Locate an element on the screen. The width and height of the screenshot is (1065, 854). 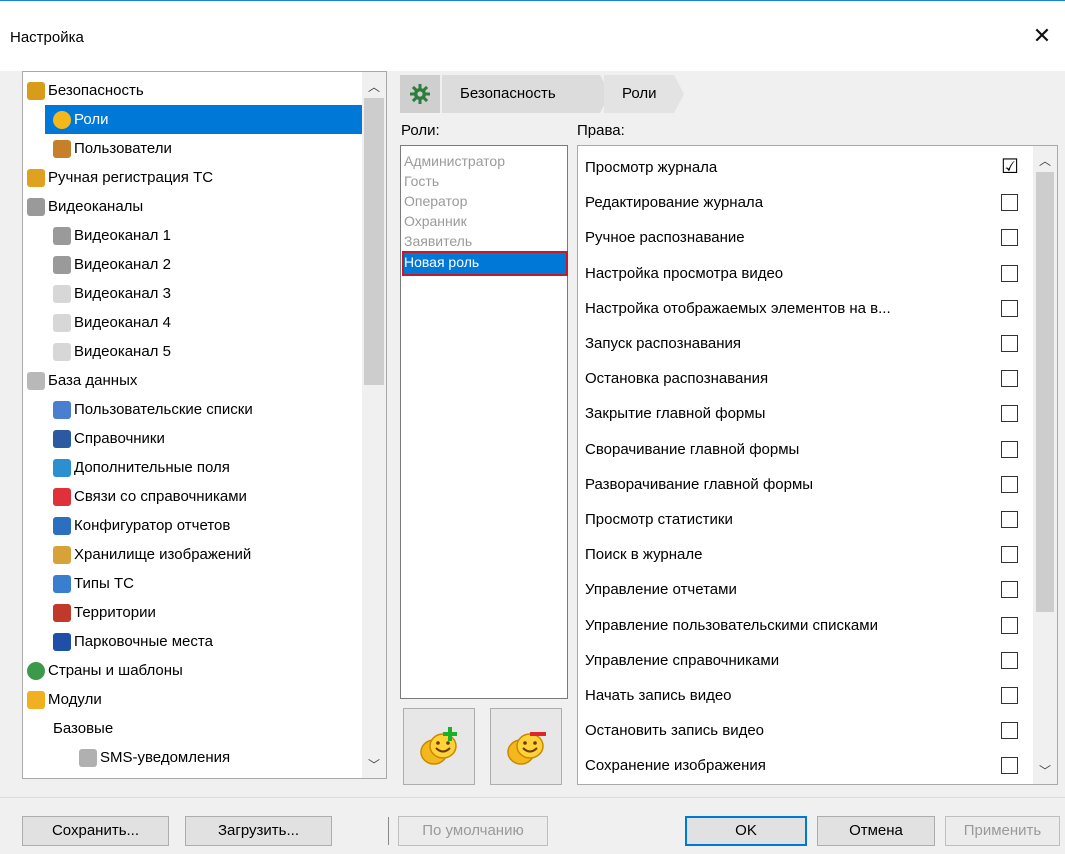
tree-item: Видеоканалы is located at coordinates (85, 206).